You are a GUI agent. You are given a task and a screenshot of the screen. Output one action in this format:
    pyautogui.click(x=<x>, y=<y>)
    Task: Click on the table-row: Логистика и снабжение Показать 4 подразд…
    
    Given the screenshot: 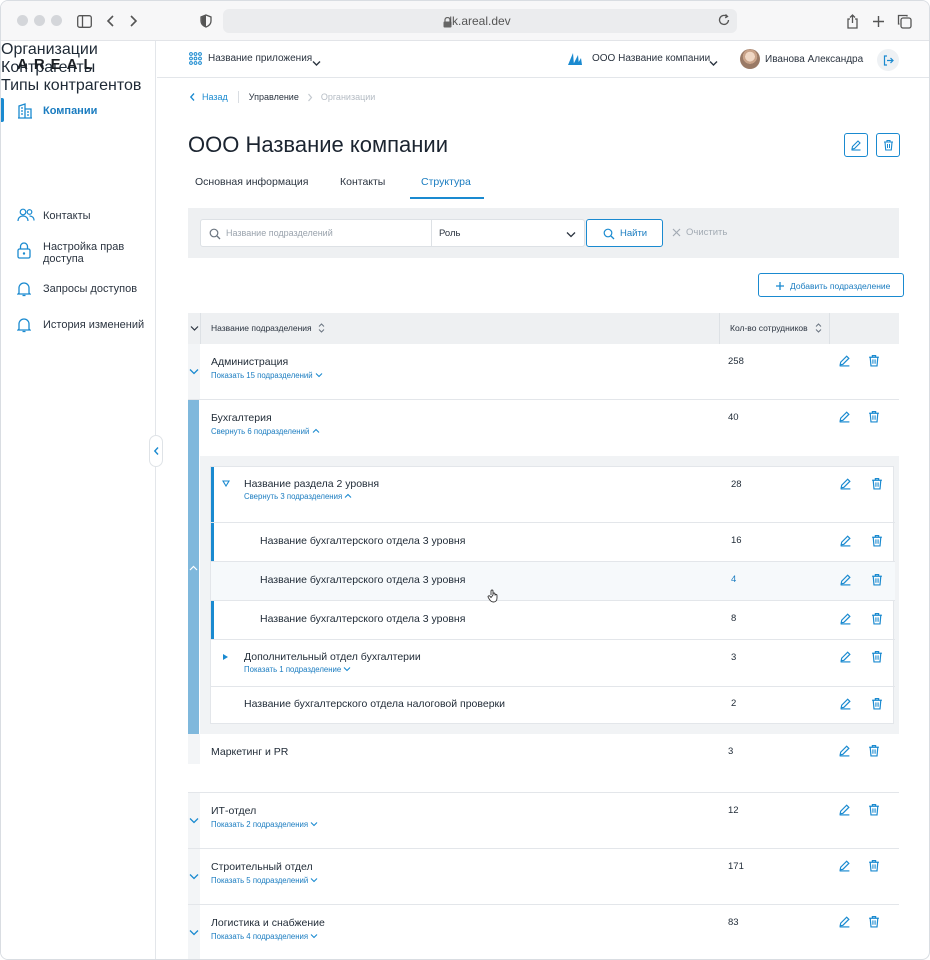 What is the action you would take?
    pyautogui.click(x=543, y=932)
    